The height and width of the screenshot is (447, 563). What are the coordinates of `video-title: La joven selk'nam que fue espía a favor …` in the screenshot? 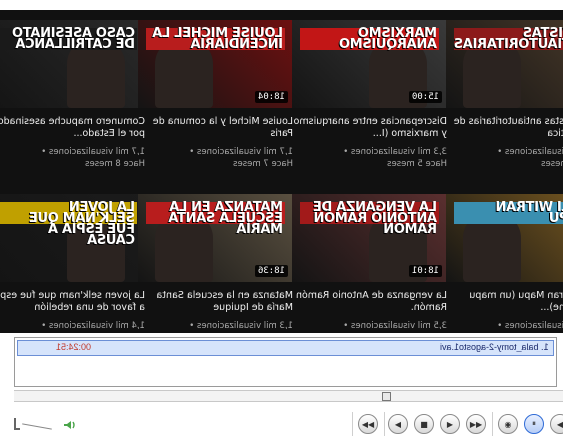 It's located at (72, 302).